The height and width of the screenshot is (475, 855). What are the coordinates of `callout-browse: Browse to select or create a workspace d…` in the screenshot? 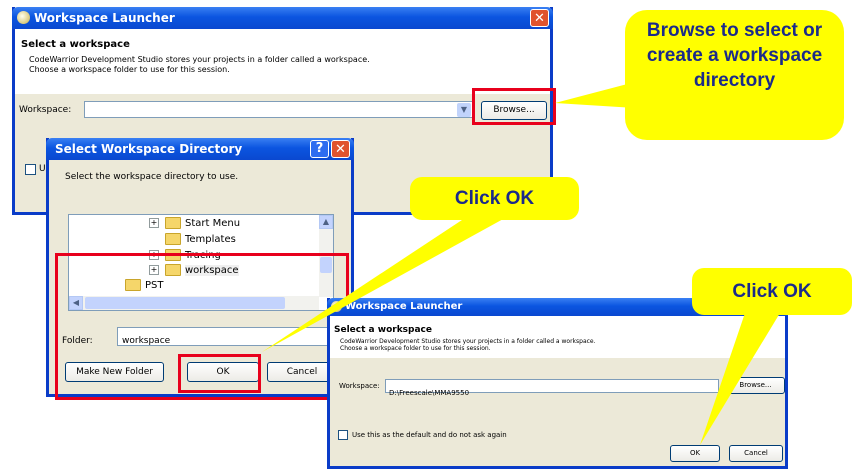 It's located at (734, 75).